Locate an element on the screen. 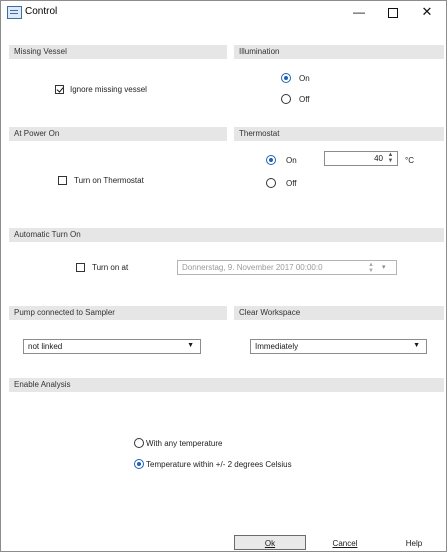 The height and width of the screenshot is (552, 447). ok-button-label: Ok is located at coordinates (270, 543).